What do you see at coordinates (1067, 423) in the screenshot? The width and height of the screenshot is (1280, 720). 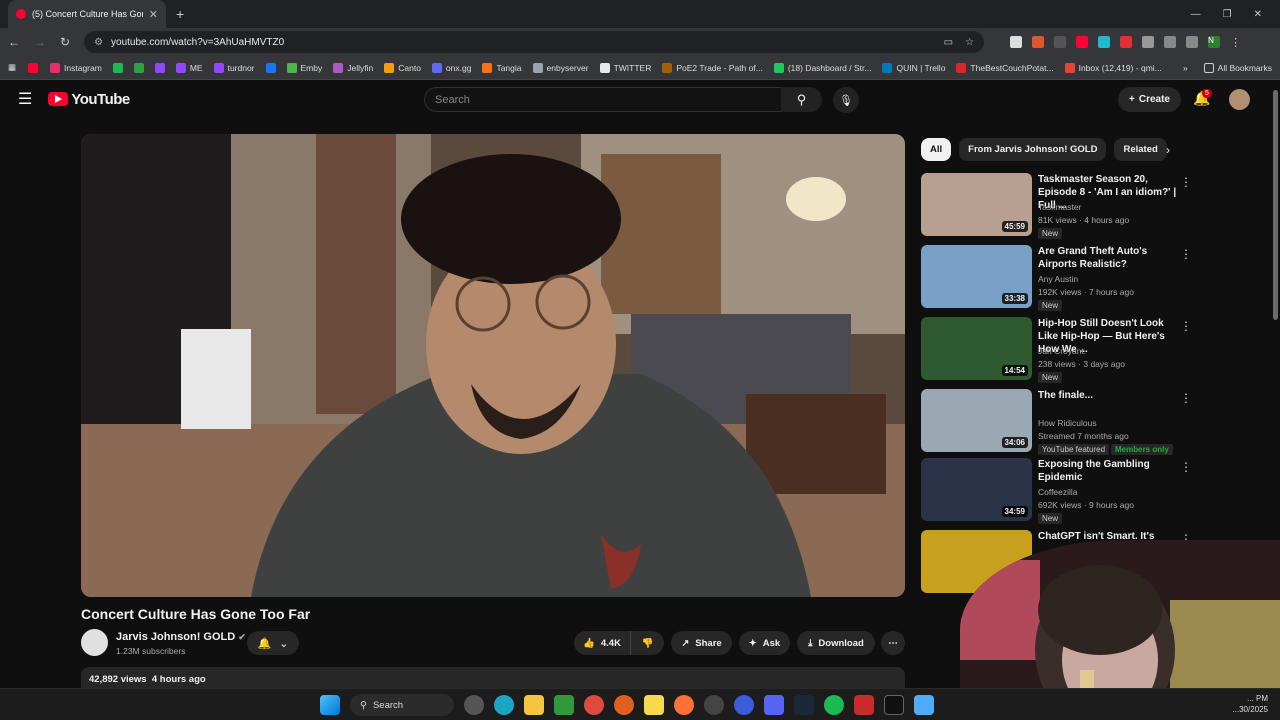 I see `recommended-channel: How Ridiculous` at bounding box center [1067, 423].